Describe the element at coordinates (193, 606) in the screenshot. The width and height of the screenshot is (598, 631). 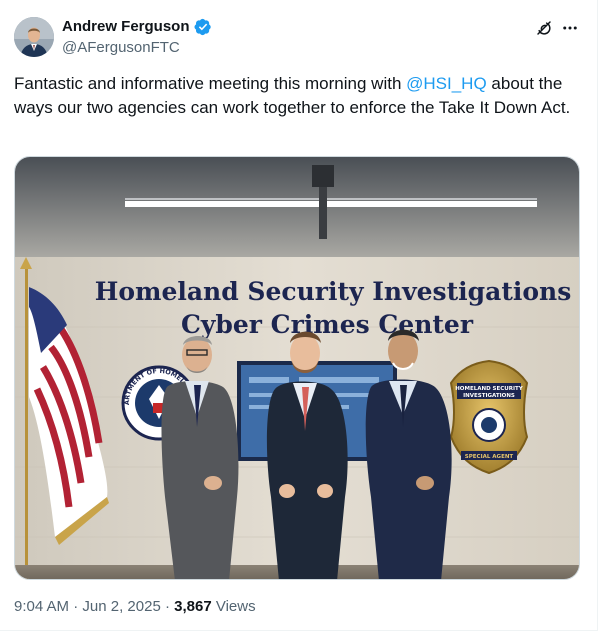
I see `views-count: 3,867` at that location.